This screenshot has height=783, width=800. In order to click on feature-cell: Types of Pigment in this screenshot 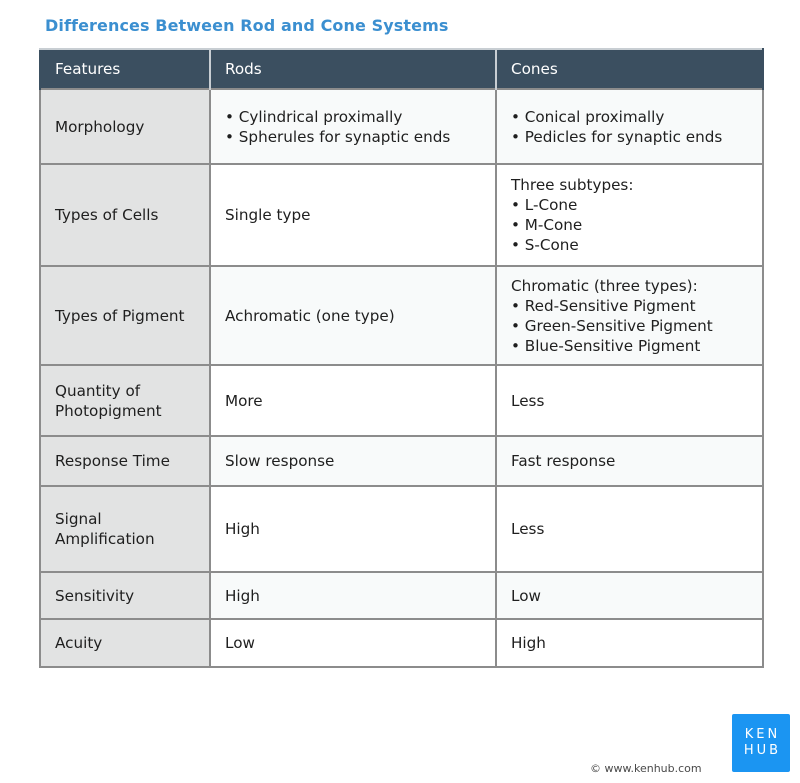, I will do `click(125, 315)`.